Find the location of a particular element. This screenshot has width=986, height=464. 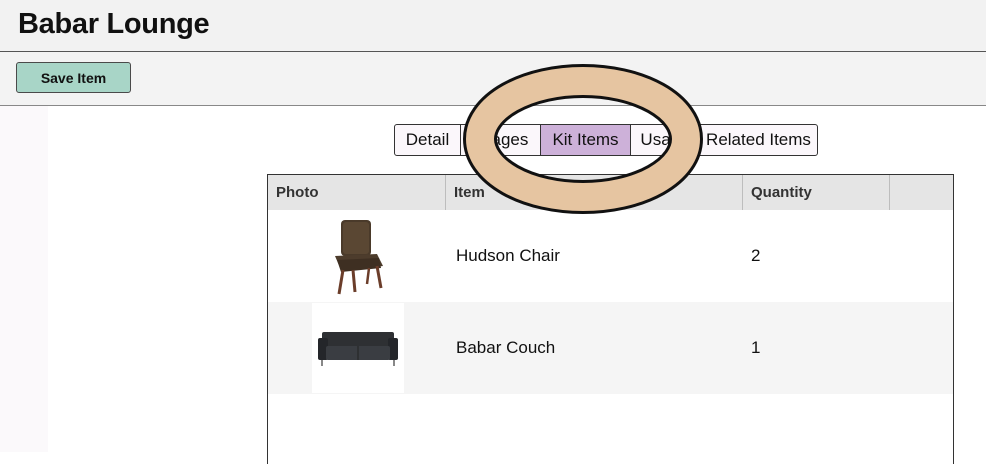

couch-icon is located at coordinates (358, 349).